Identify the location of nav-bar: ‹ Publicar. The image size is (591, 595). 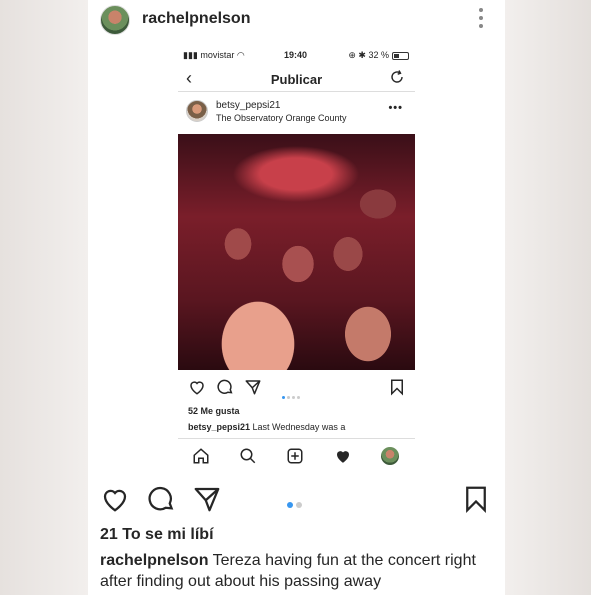
(296, 79).